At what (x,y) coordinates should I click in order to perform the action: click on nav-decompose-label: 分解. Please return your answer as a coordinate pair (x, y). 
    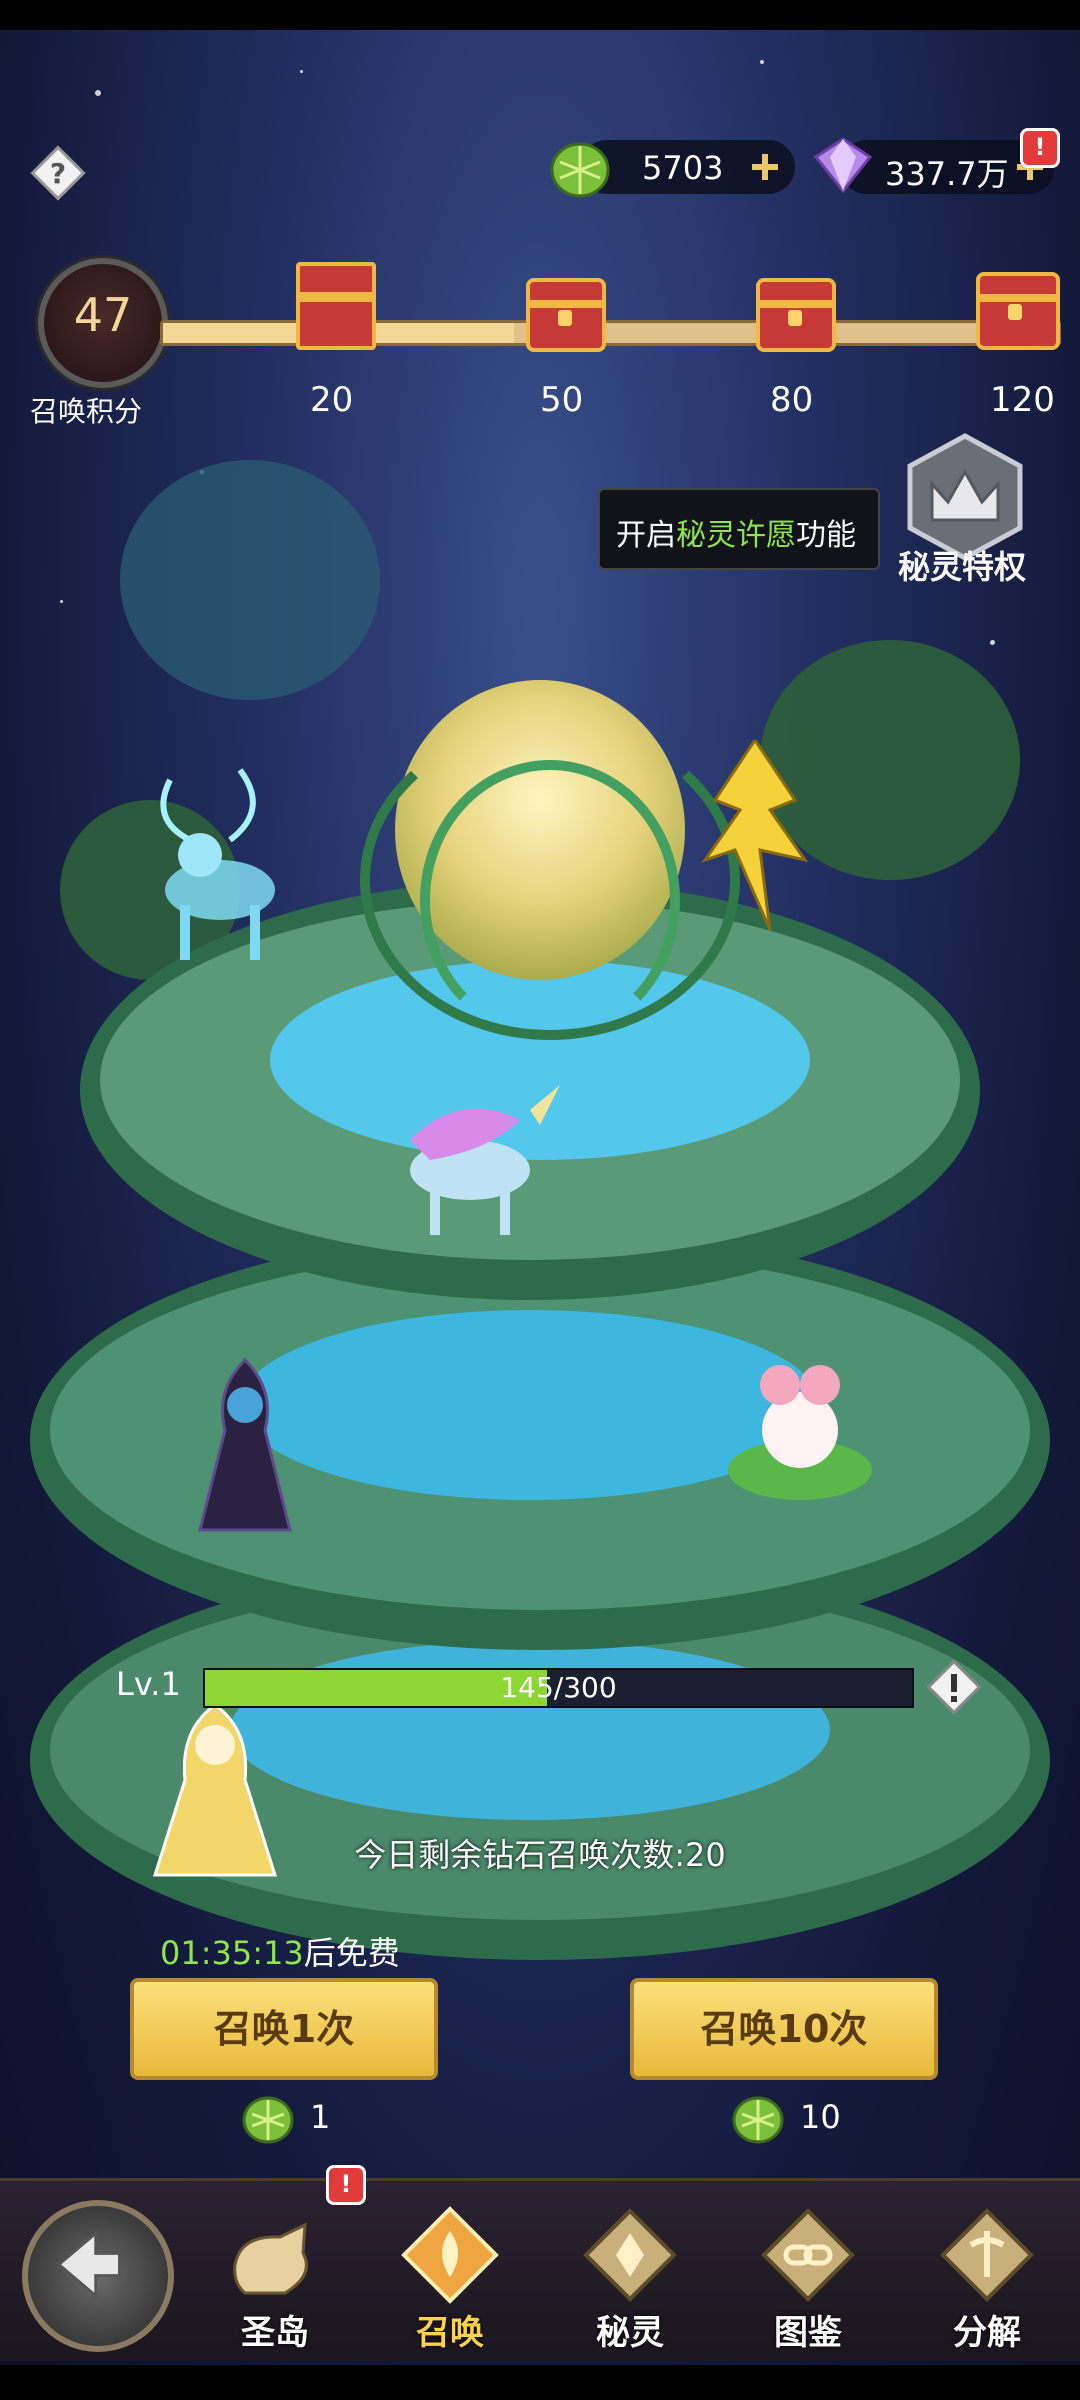
    Looking at the image, I should click on (987, 2333).